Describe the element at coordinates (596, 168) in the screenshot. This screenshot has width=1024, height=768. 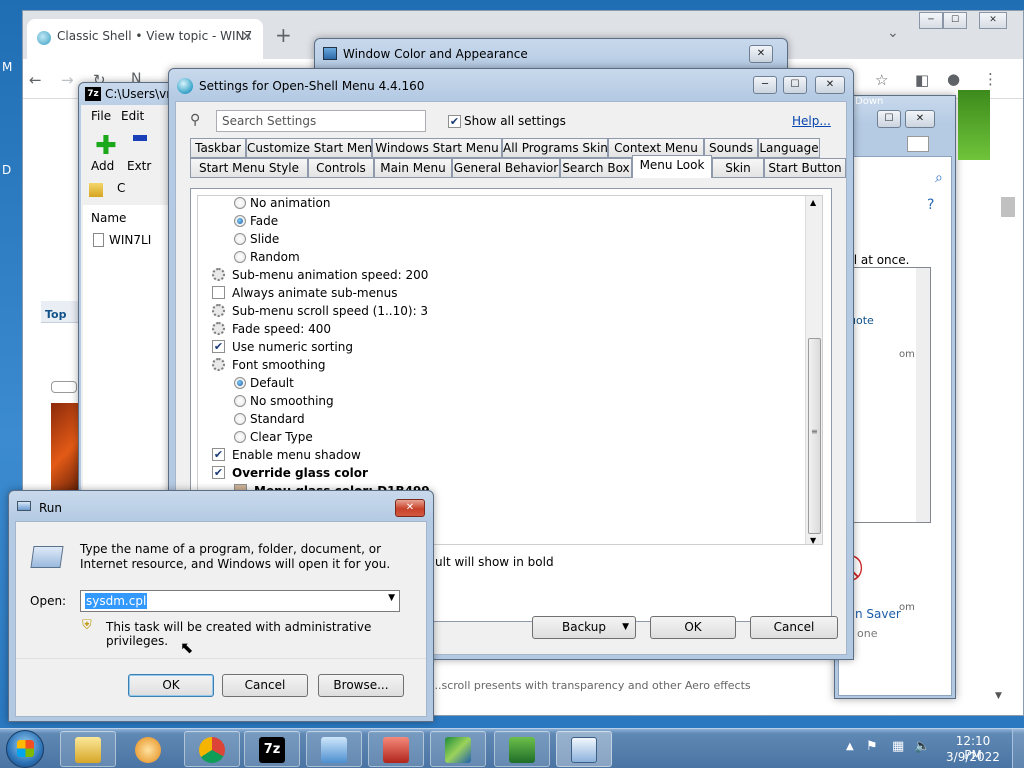
I see `tab-search-box: Search Box` at that location.